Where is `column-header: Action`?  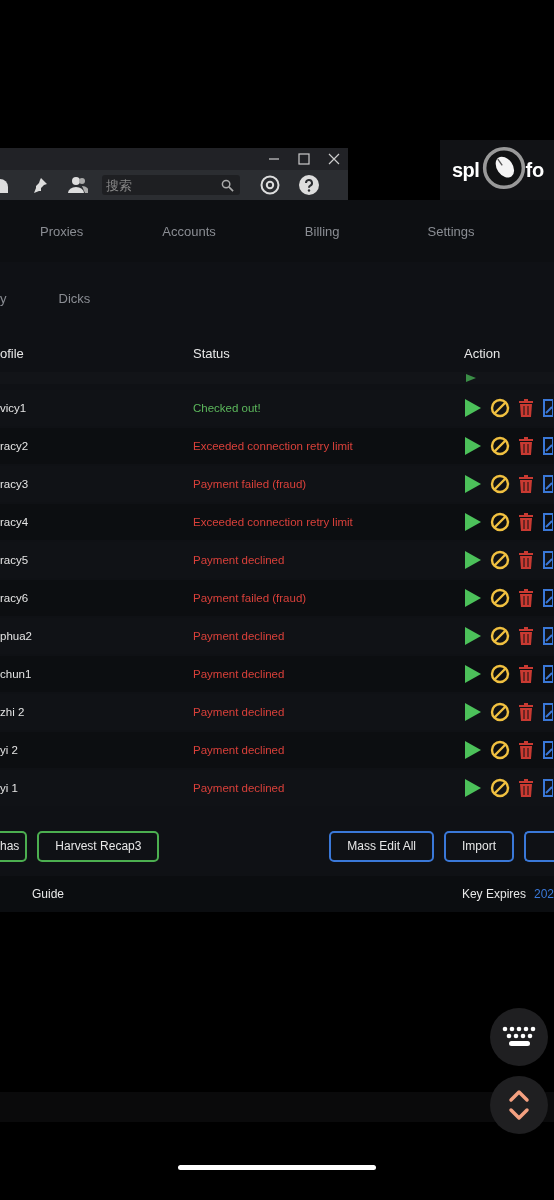 column-header: Action is located at coordinates (483, 353).